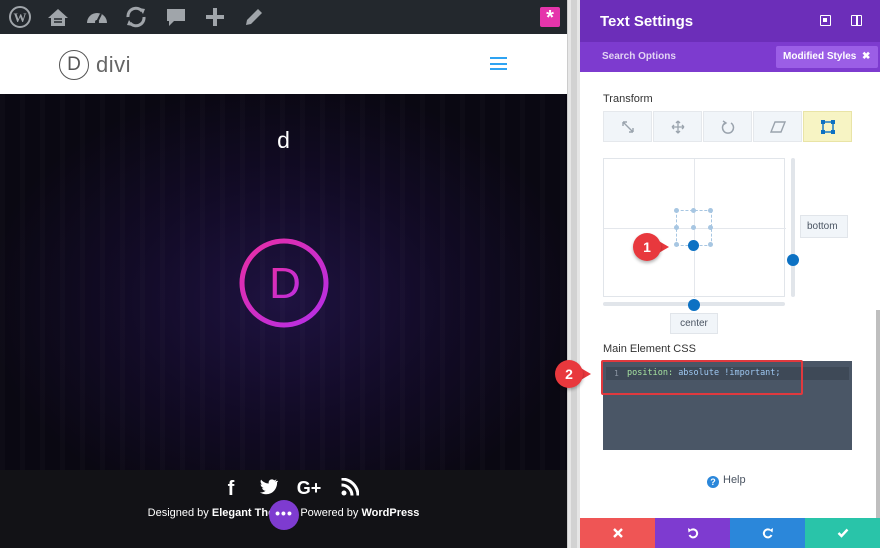 This screenshot has height=548, width=880. What do you see at coordinates (793, 260) in the screenshot?
I see `origin-y-slider-knob` at bounding box center [793, 260].